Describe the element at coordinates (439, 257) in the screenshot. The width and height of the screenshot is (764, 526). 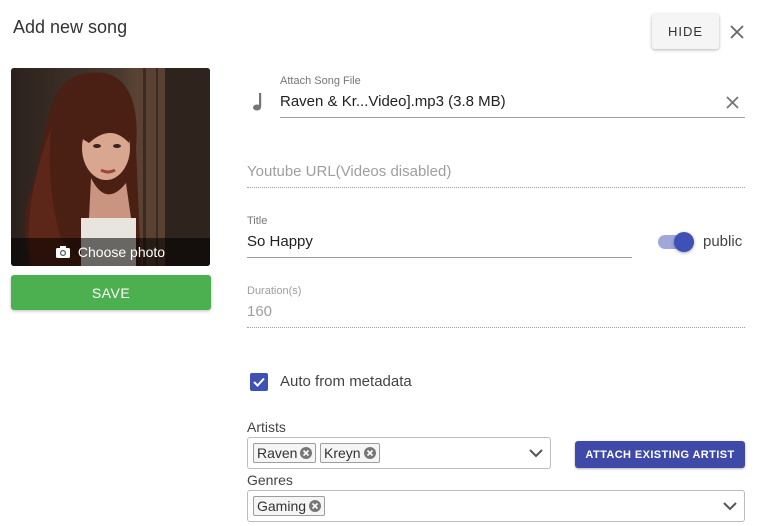
I see `title-underline` at that location.